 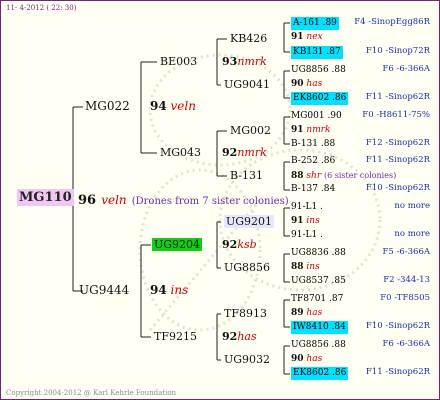 What do you see at coordinates (320, 98) in the screenshot?
I see `gen4-left-5: EK8602 .86` at bounding box center [320, 98].